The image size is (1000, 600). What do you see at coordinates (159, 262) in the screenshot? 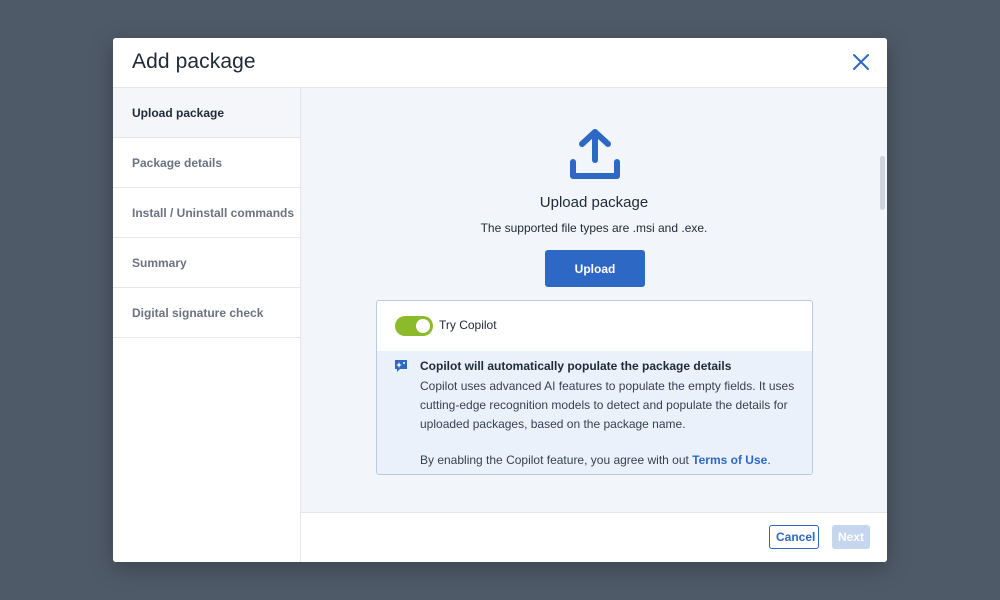
I see `step-label: Summary` at bounding box center [159, 262].